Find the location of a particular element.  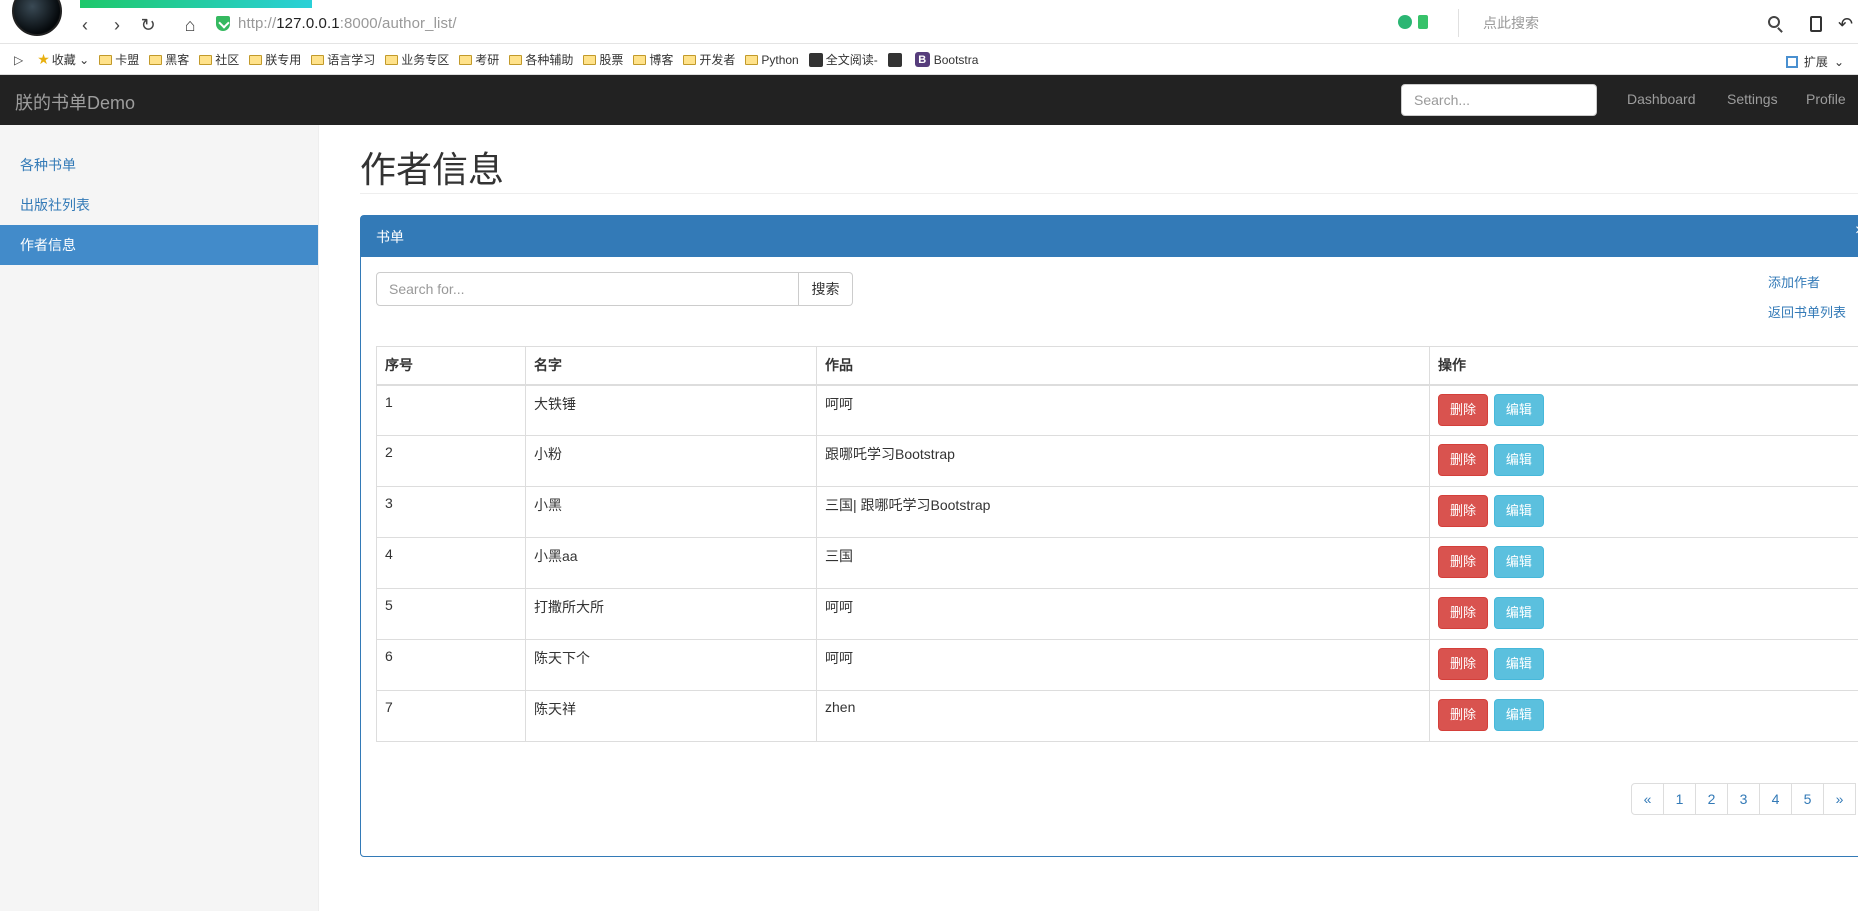

search-button: 搜索 is located at coordinates (826, 289).